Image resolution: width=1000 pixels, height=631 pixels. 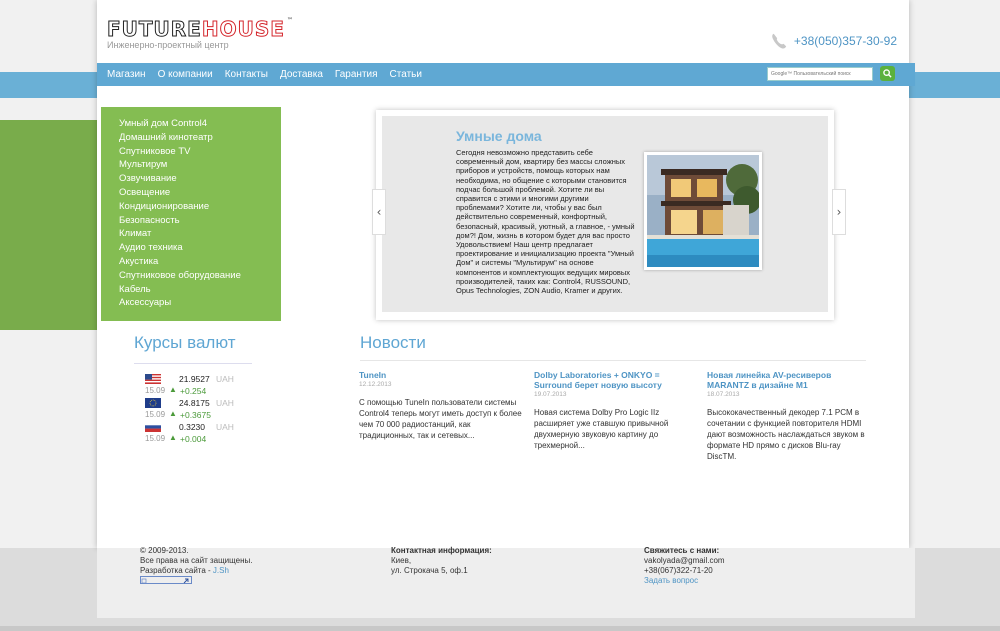 What do you see at coordinates (195, 415) in the screenshot?
I see `currency-delta: +0.3675` at bounding box center [195, 415].